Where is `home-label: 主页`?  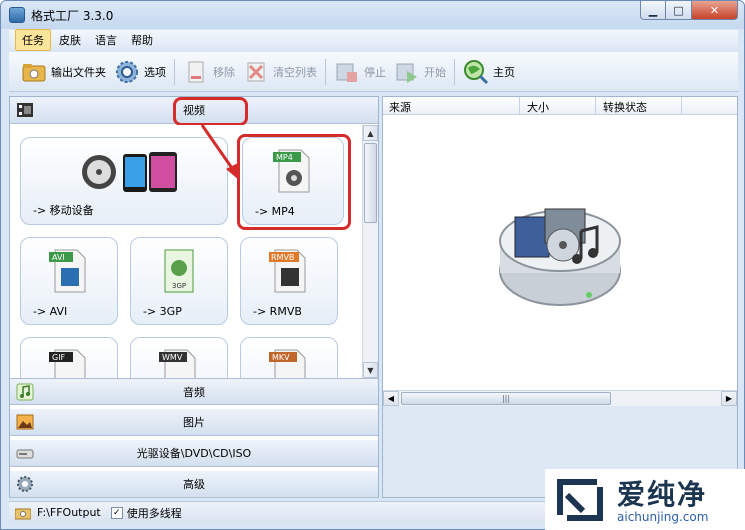
home-label: 主页 is located at coordinates (504, 72).